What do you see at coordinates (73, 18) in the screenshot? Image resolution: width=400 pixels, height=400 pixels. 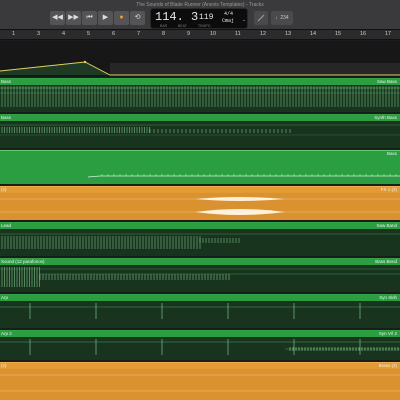 I see `fast-forward-button: ▶▶` at bounding box center [73, 18].